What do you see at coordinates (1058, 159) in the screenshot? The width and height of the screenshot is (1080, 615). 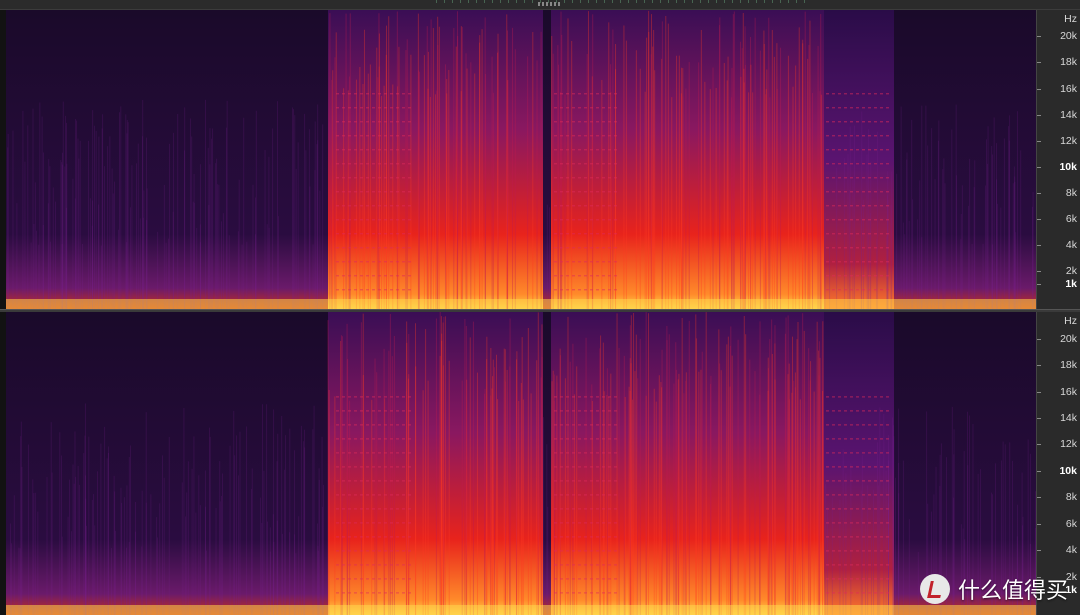 I see `frequency-axis-top: Hz 20k 18k 16k 14k 12k 10k 8k 6k 4k 2k 1k` at bounding box center [1058, 159].